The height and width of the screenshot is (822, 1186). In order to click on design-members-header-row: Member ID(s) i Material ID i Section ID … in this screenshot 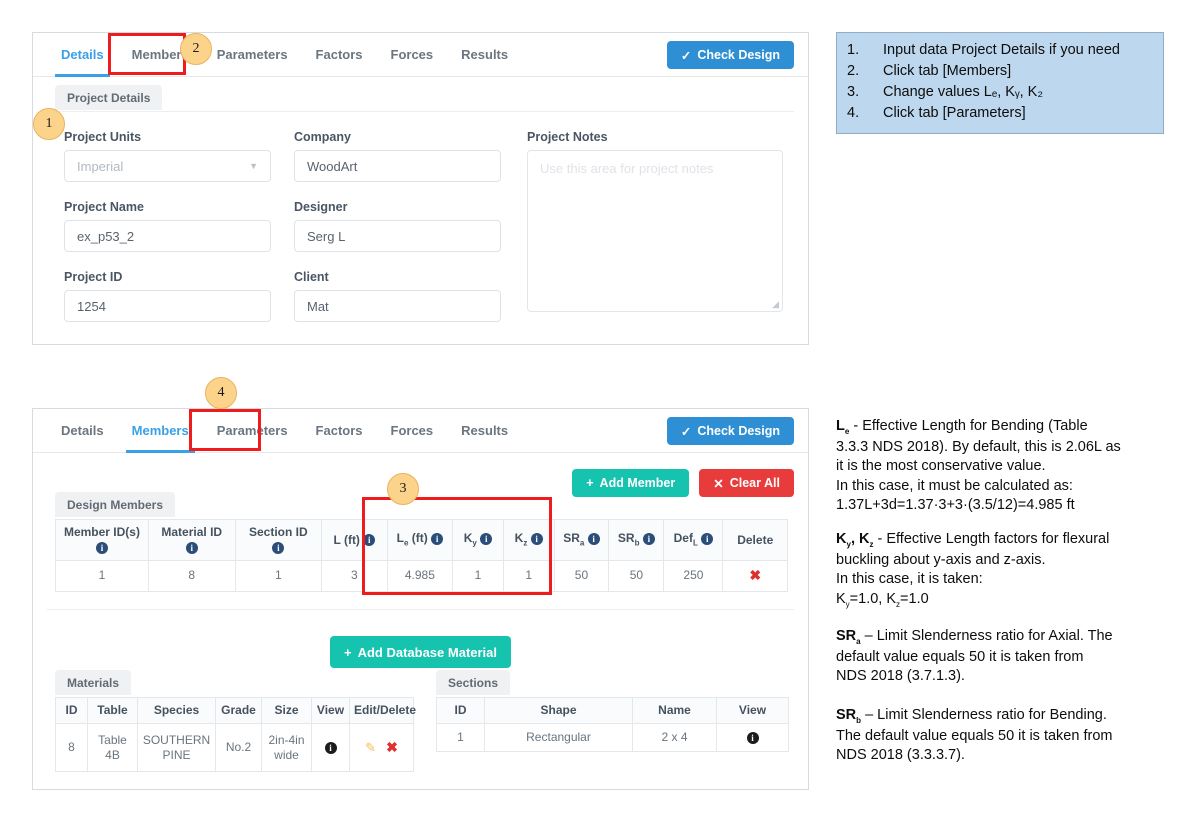, I will do `click(421, 540)`.